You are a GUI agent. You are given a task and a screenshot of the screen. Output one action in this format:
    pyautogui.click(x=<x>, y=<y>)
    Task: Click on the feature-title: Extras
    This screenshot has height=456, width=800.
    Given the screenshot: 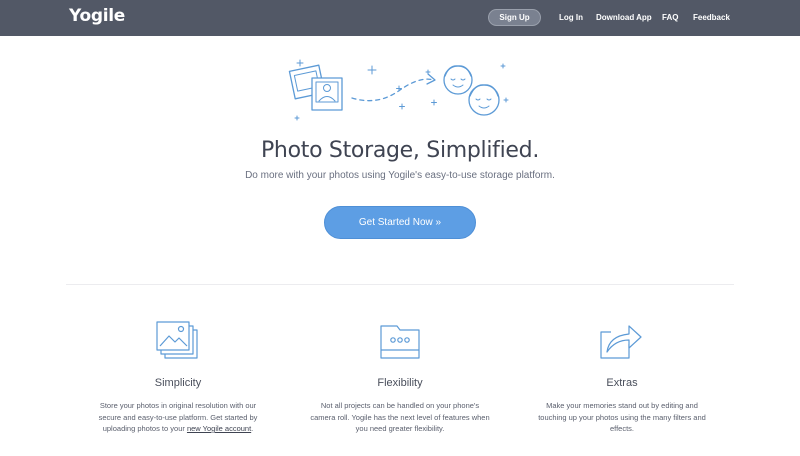 What is the action you would take?
    pyautogui.click(x=622, y=383)
    